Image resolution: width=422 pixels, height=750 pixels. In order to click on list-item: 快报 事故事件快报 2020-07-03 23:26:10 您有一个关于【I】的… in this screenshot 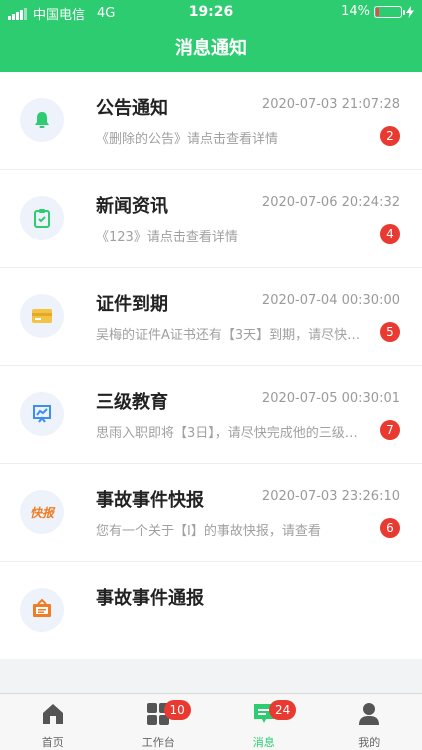, I will do `click(211, 513)`.